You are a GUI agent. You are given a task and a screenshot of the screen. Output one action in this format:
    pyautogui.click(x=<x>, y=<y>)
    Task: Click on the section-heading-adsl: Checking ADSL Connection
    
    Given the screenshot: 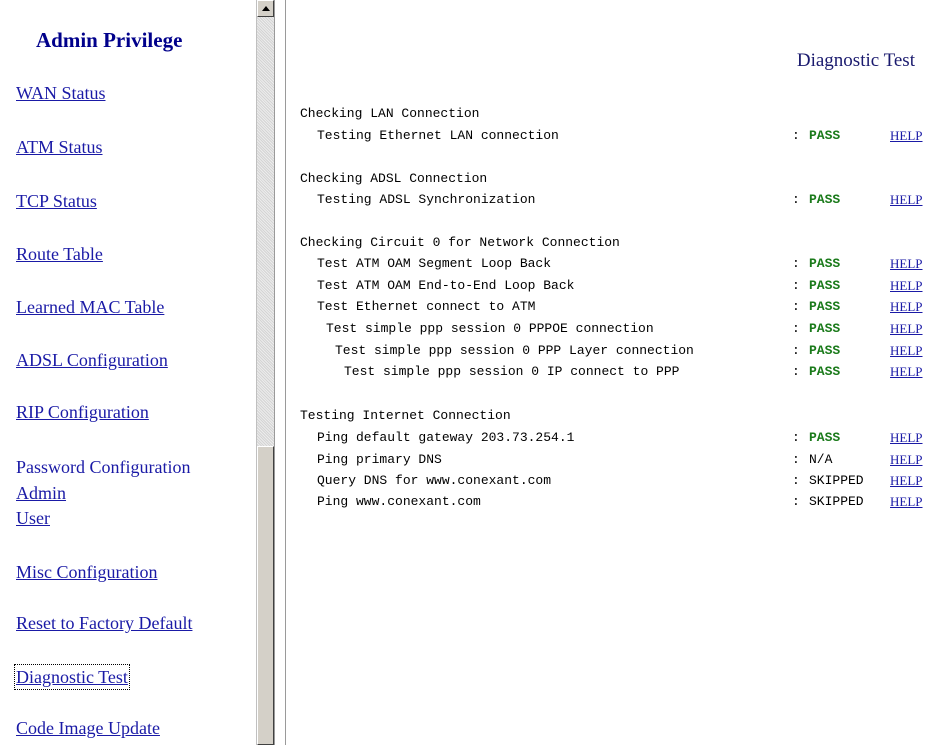 What is the action you would take?
    pyautogui.click(x=394, y=178)
    